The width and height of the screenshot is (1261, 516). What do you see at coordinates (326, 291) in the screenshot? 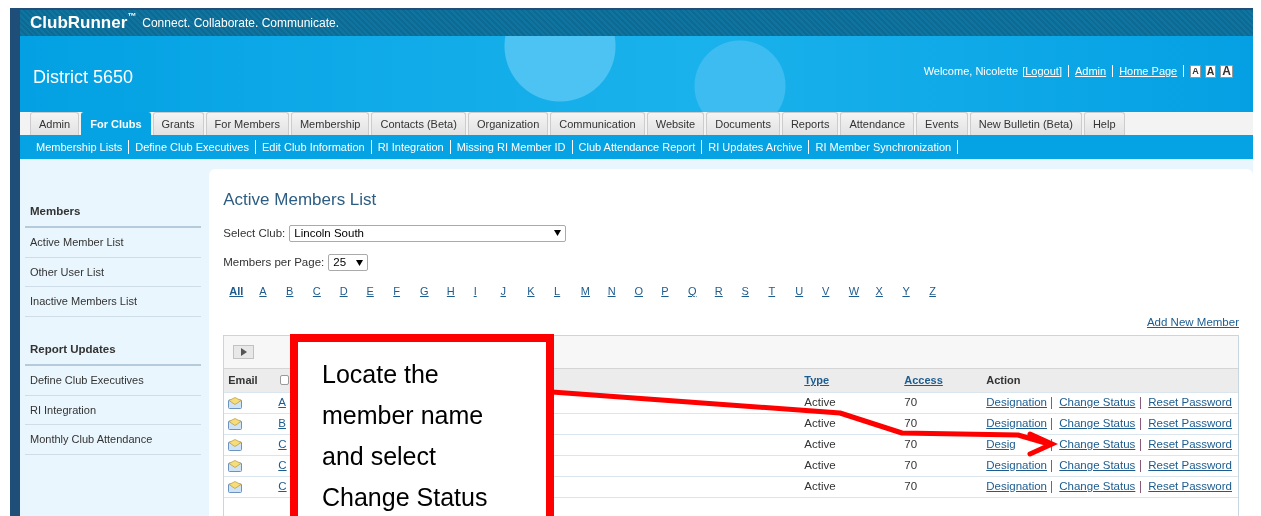
I see `letter-link: C` at bounding box center [326, 291].